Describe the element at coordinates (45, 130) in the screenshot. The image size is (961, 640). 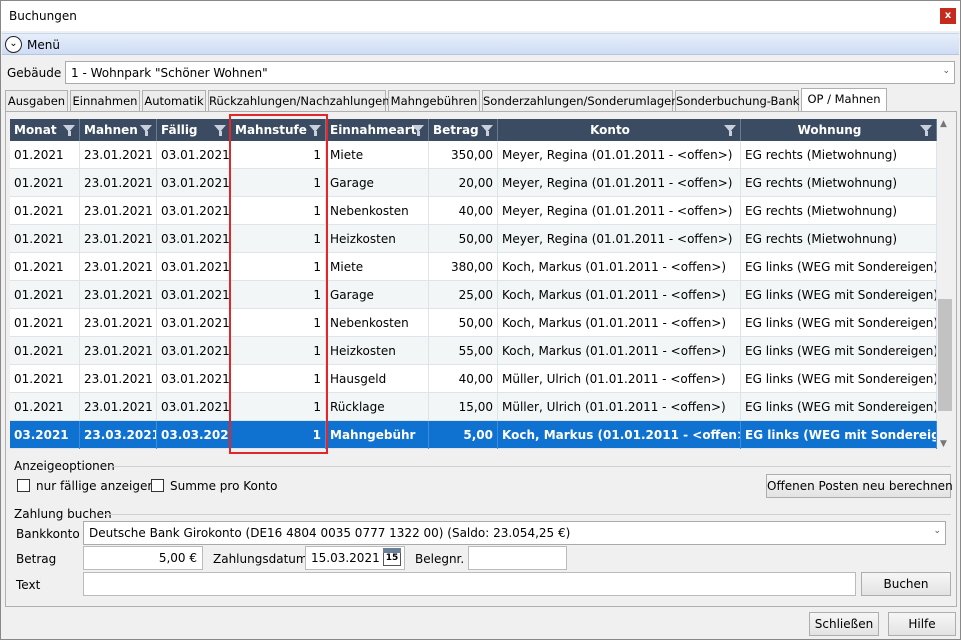
I see `column-header-monat: Monat` at that location.